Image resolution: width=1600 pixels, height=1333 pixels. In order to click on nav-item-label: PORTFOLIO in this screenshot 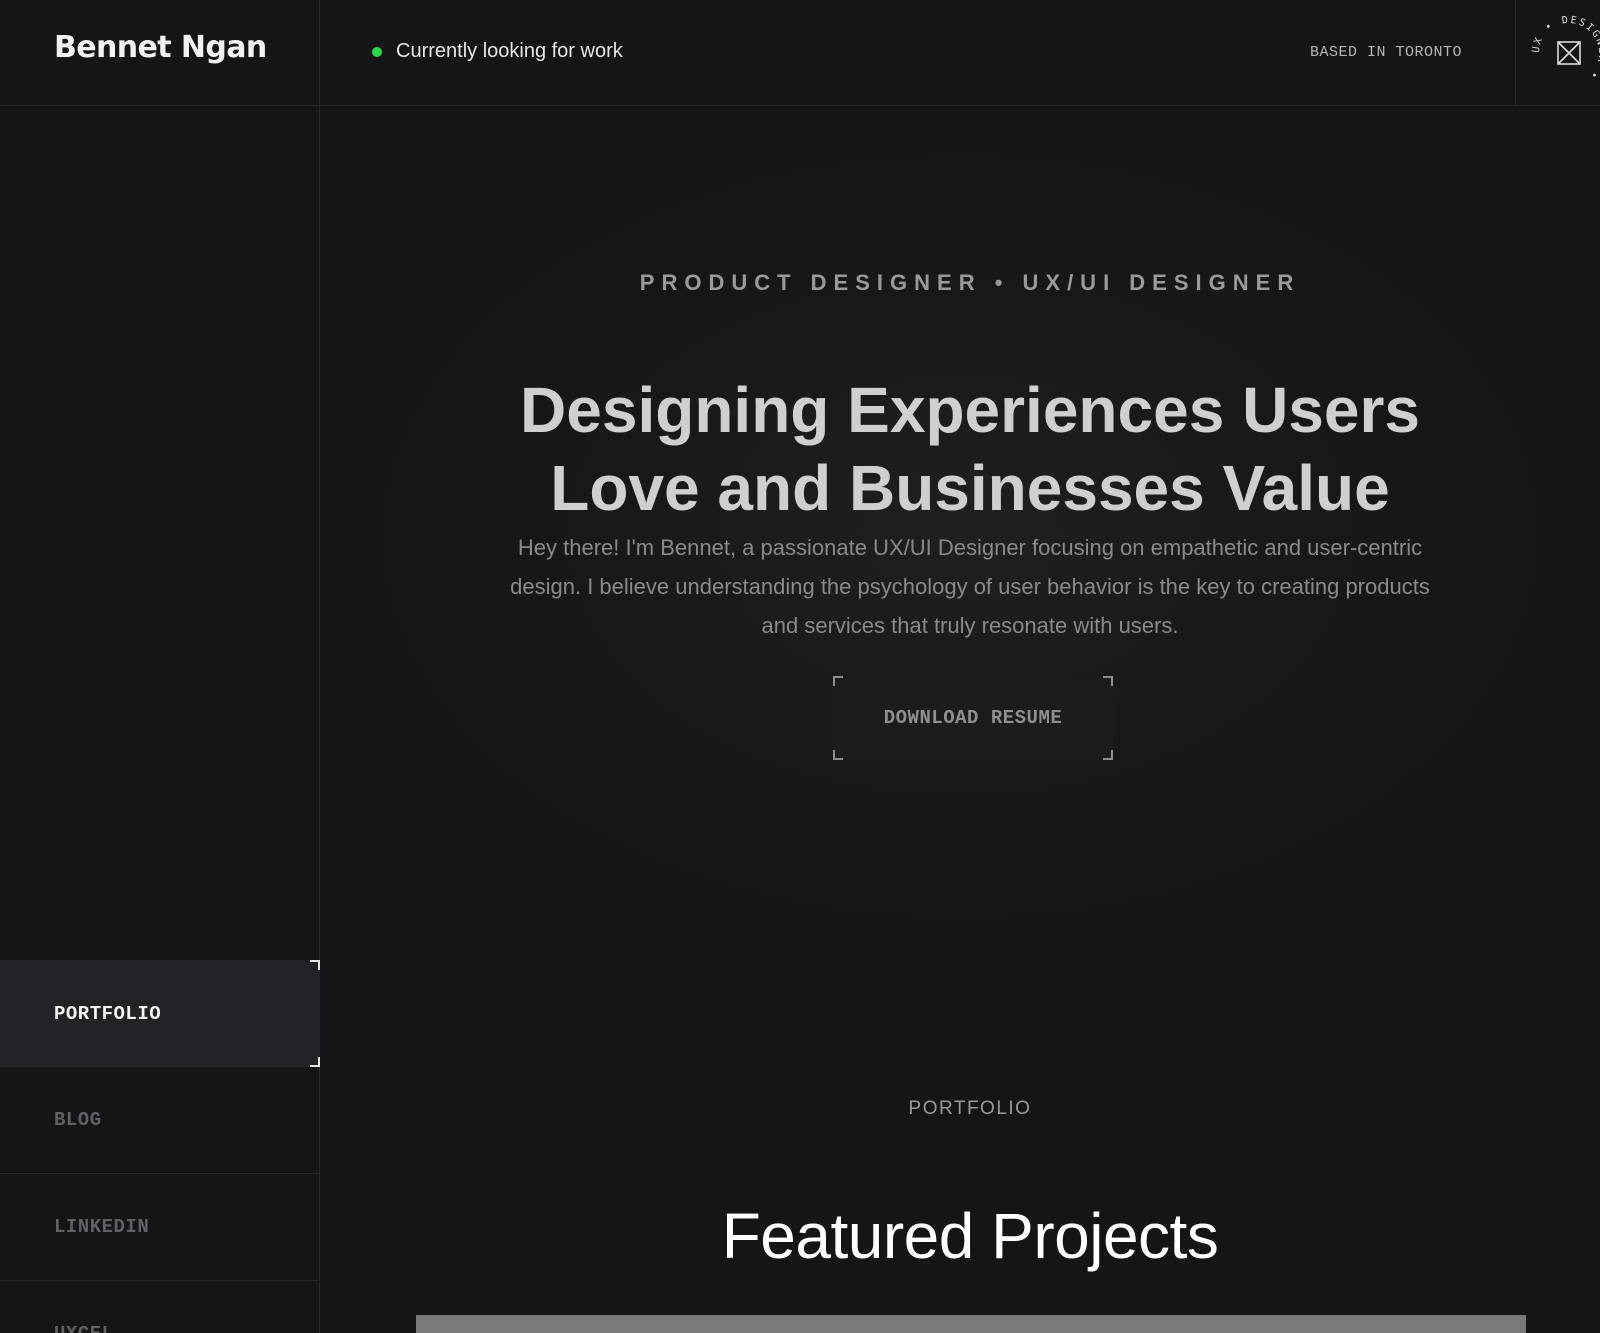, I will do `click(108, 1013)`.